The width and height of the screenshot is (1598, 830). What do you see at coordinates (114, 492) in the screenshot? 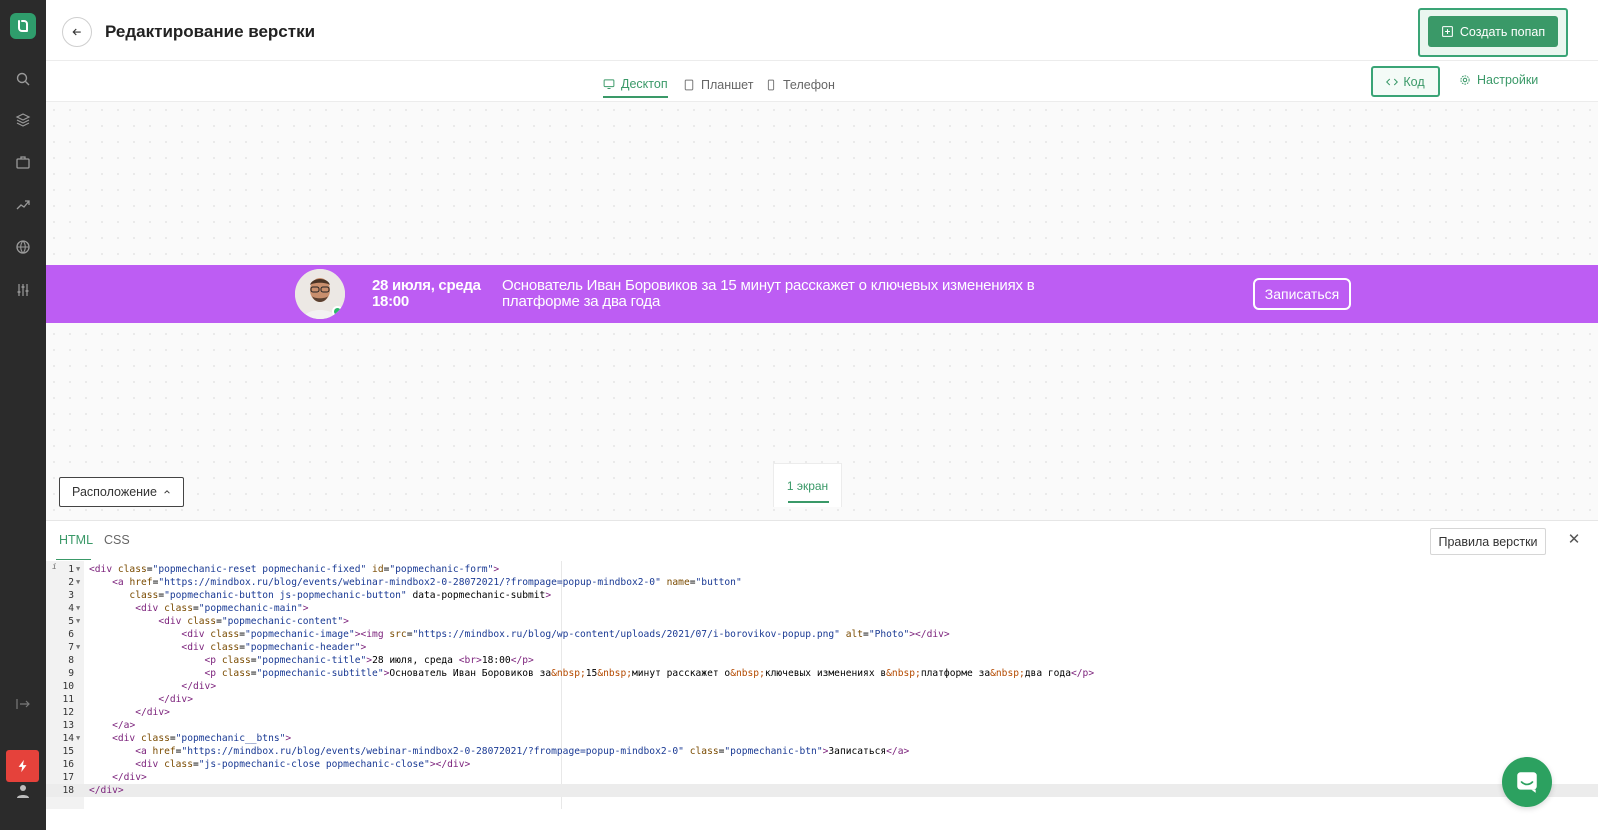
I see `layout-dropdown-label: Расположение` at bounding box center [114, 492].